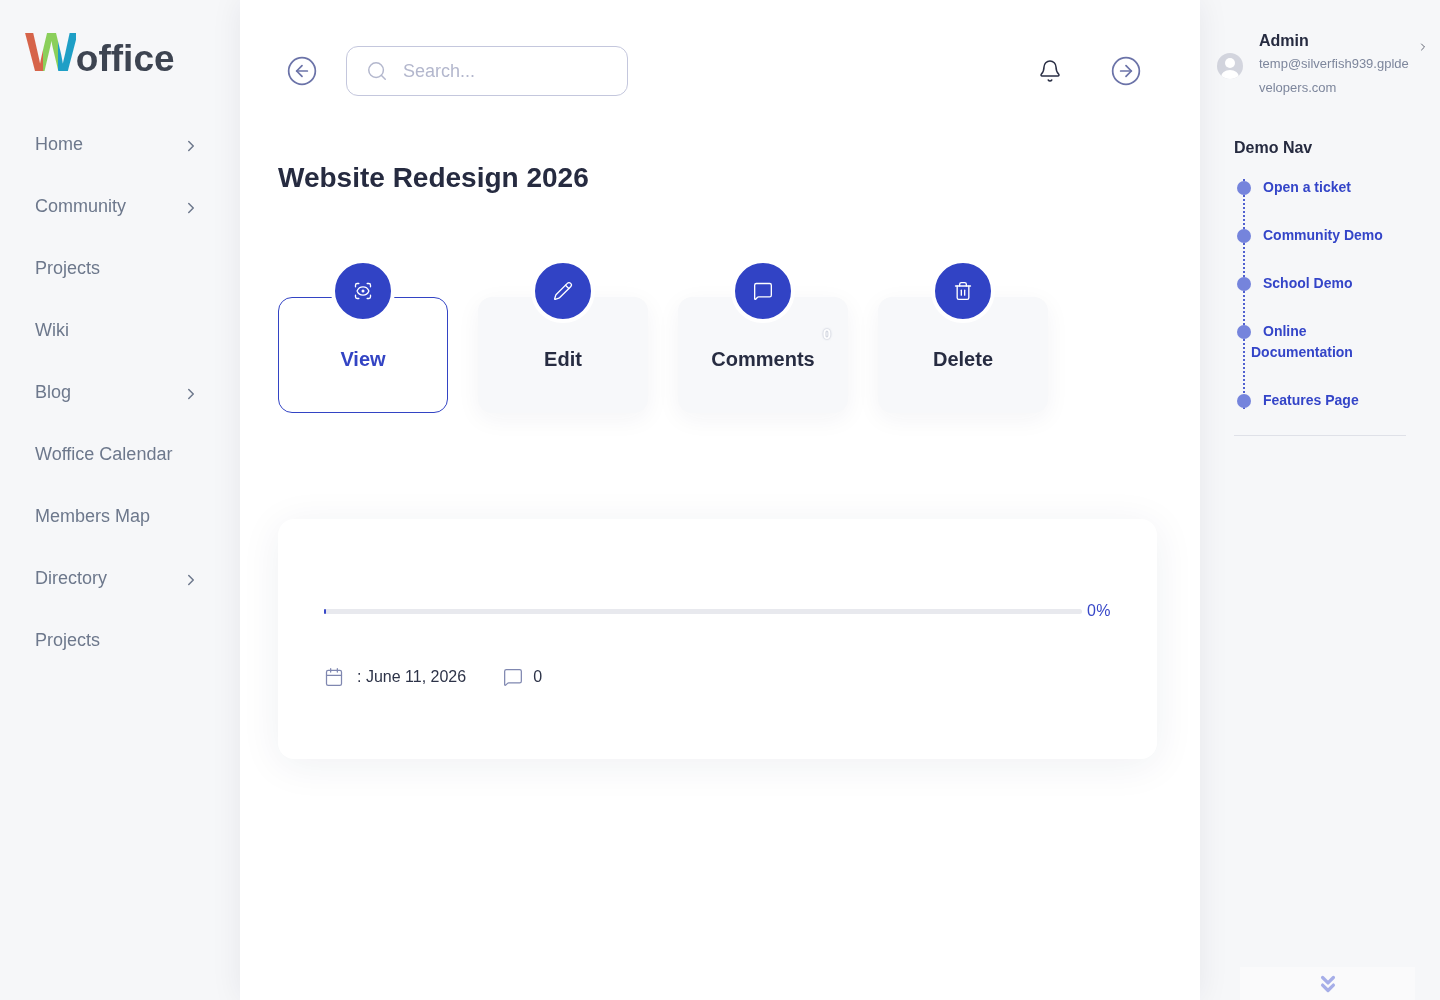 Image resolution: width=1440 pixels, height=1000 pixels. Describe the element at coordinates (334, 677) in the screenshot. I see `calendar-icon` at that location.